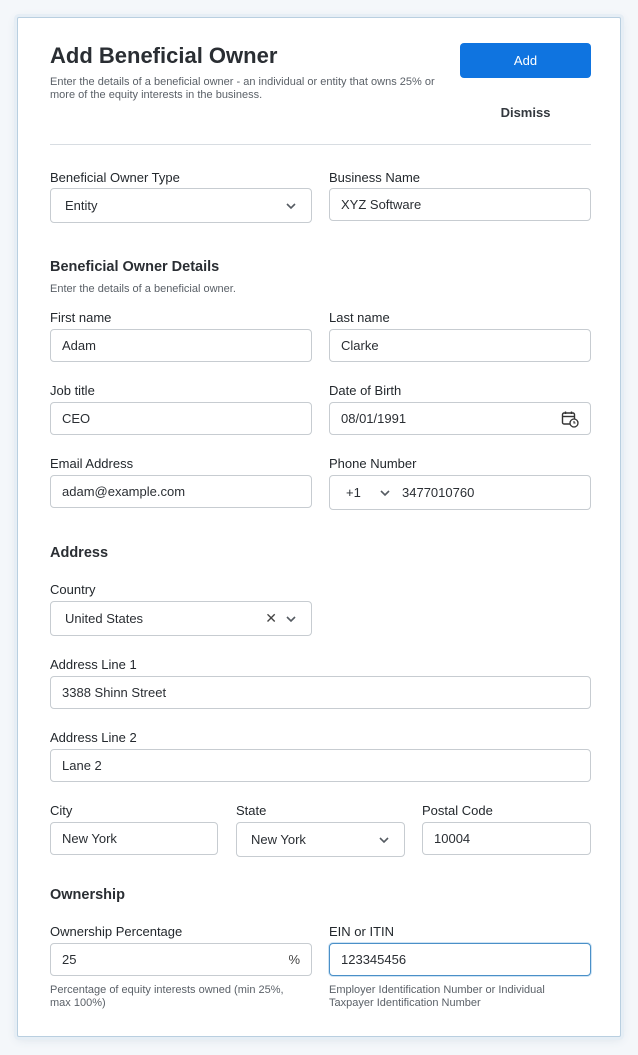 Image resolution: width=638 pixels, height=1055 pixels. What do you see at coordinates (164, 55) in the screenshot?
I see `page-title: Add Beneficial Owner` at bounding box center [164, 55].